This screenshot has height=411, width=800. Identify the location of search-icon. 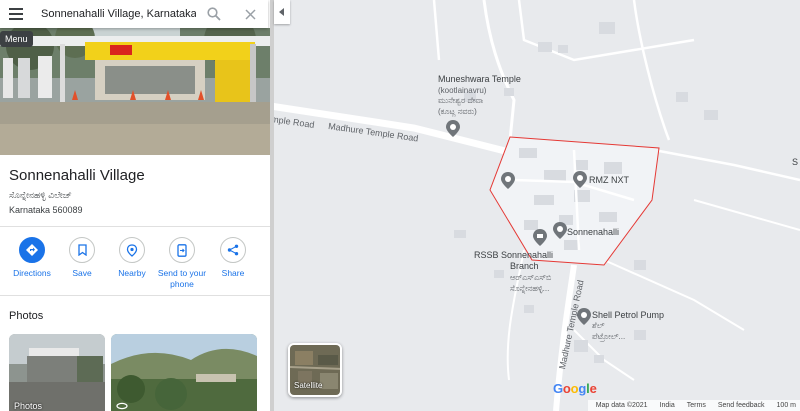
(214, 14).